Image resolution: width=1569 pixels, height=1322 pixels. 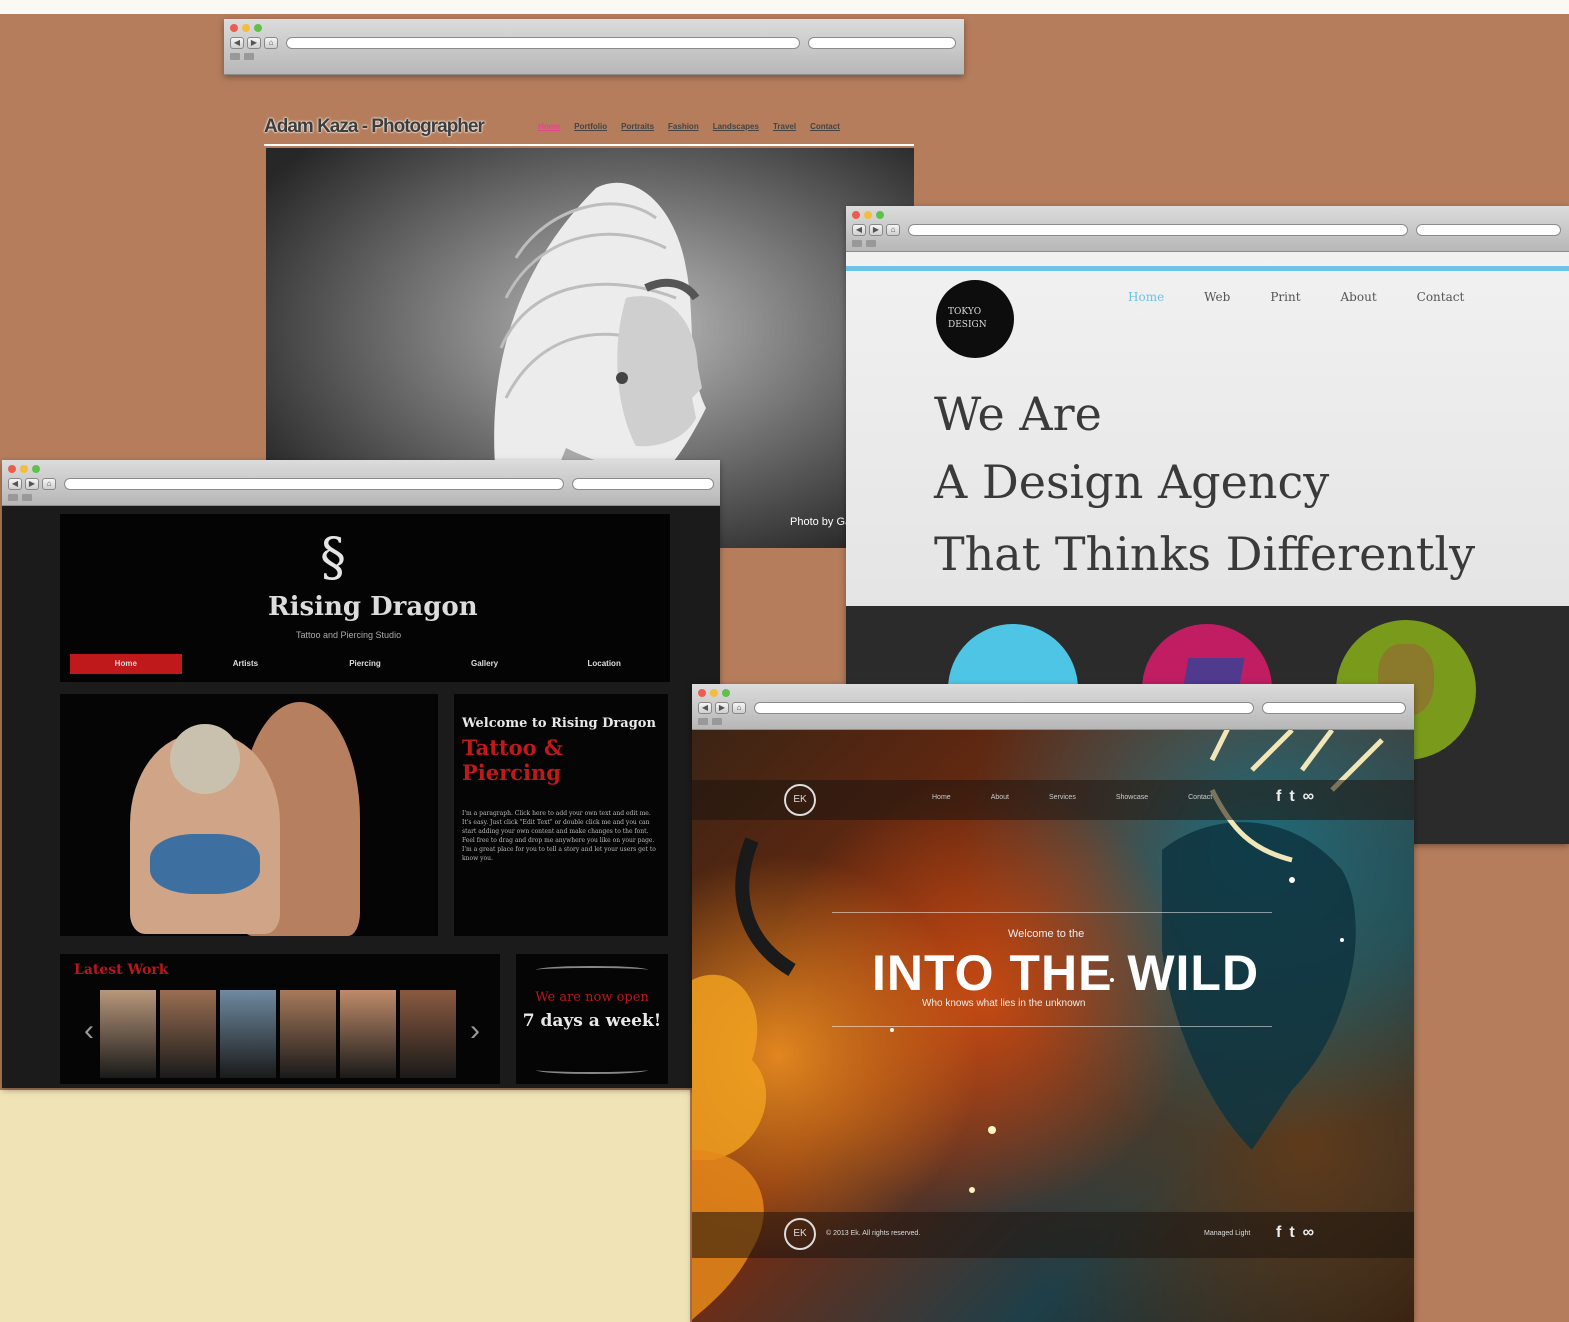 I want to click on headline-line-2: A Design Agency, so click(x=1132, y=482).